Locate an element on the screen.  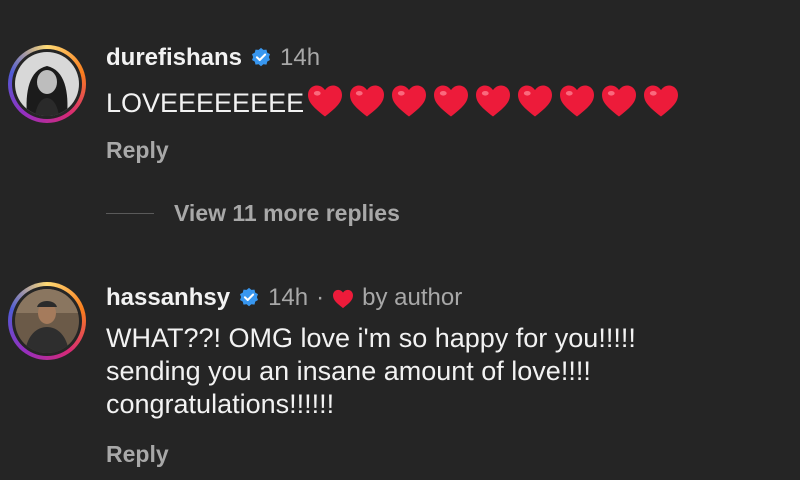
heart-emoji-row is located at coordinates (493, 105).